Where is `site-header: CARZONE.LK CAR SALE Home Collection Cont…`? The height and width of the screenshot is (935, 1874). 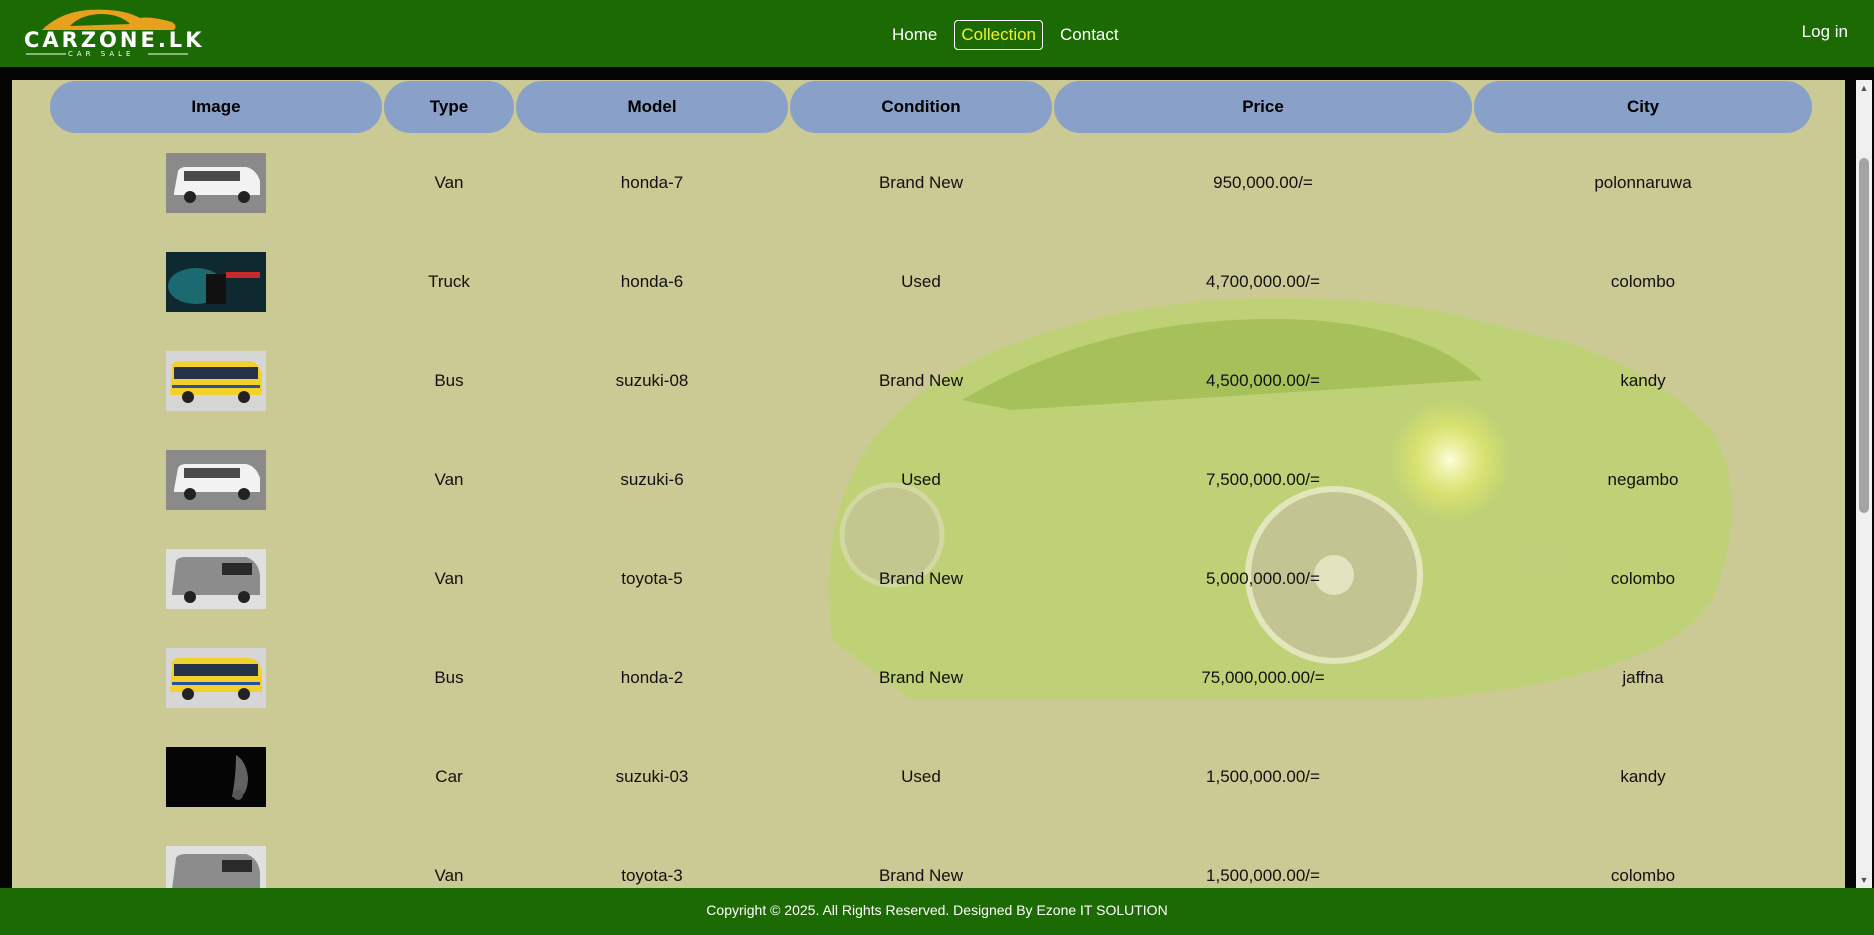
site-header: CARZONE.LK CAR SALE Home Collection Cont… is located at coordinates (937, 33).